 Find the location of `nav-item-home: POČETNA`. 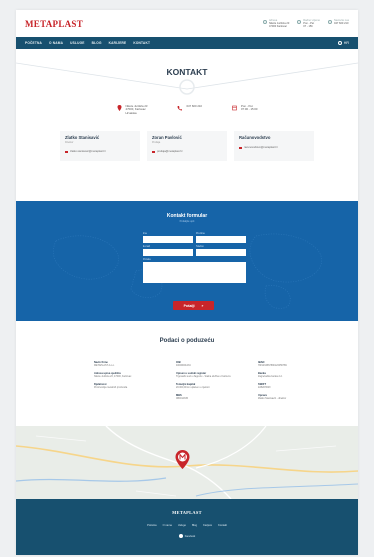

nav-item-home: POČETNA is located at coordinates (33, 43).